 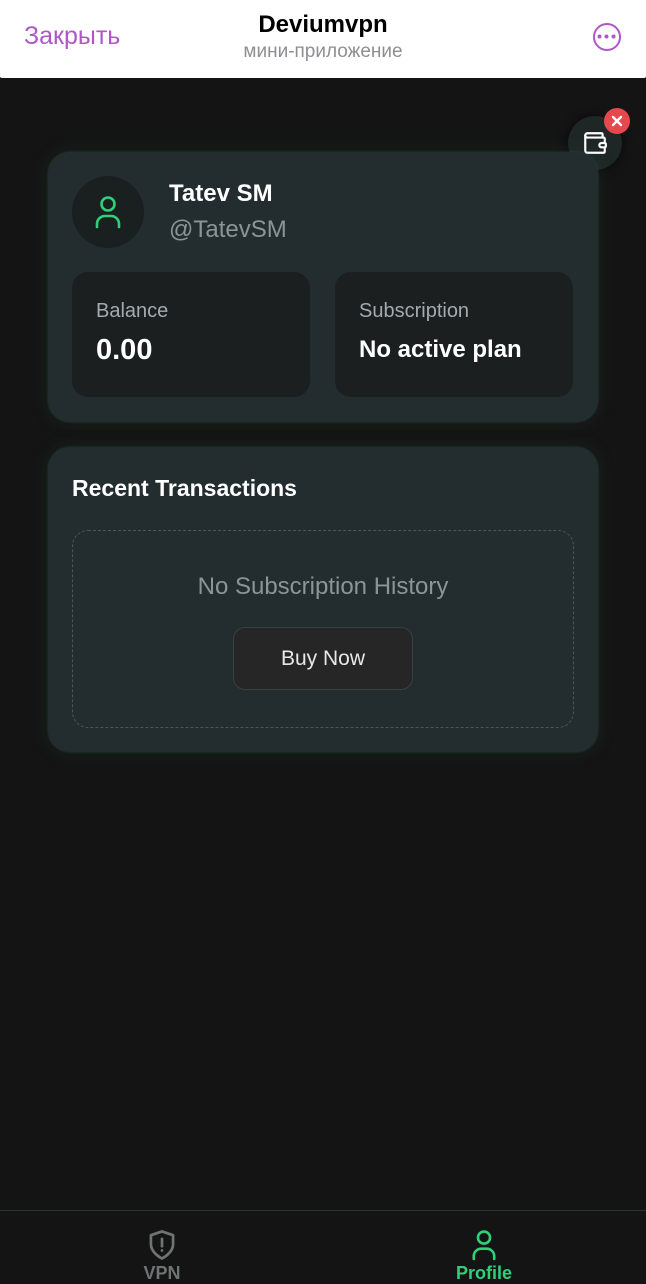 What do you see at coordinates (323, 586) in the screenshot?
I see `empty-state-text: No Subscription History` at bounding box center [323, 586].